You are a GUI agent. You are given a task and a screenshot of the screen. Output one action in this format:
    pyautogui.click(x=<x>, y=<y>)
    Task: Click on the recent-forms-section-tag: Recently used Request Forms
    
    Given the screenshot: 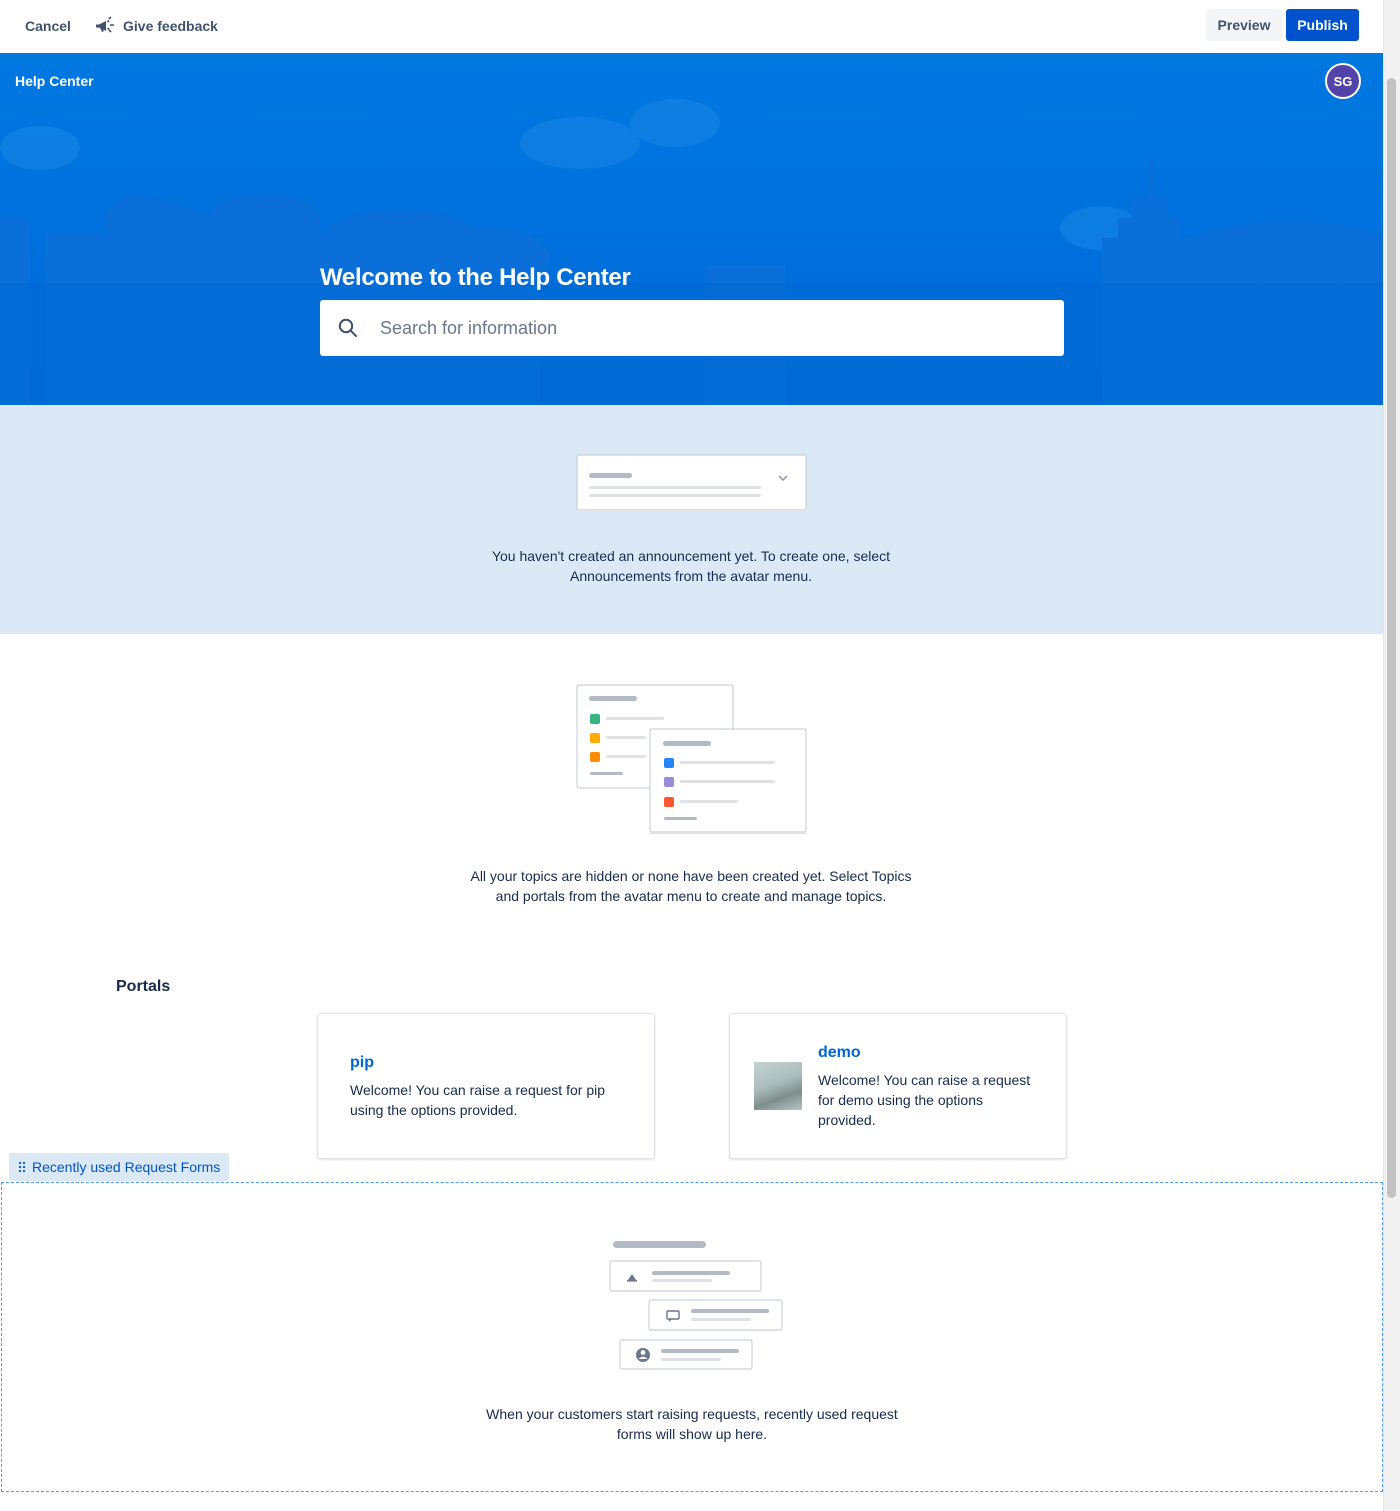 What is the action you would take?
    pyautogui.click(x=119, y=1167)
    